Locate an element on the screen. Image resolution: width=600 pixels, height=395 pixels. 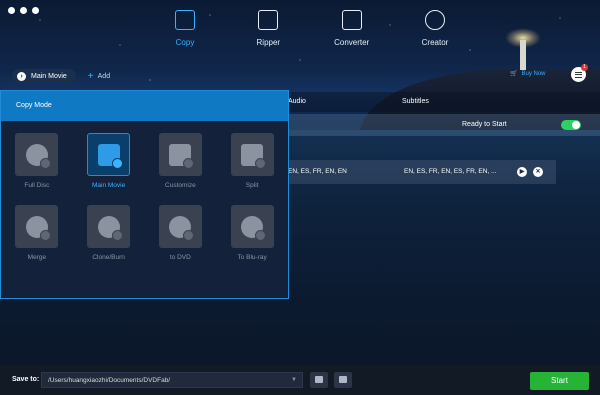
main-movie-dropdown: › Main Movie is located at coordinates (44, 76).